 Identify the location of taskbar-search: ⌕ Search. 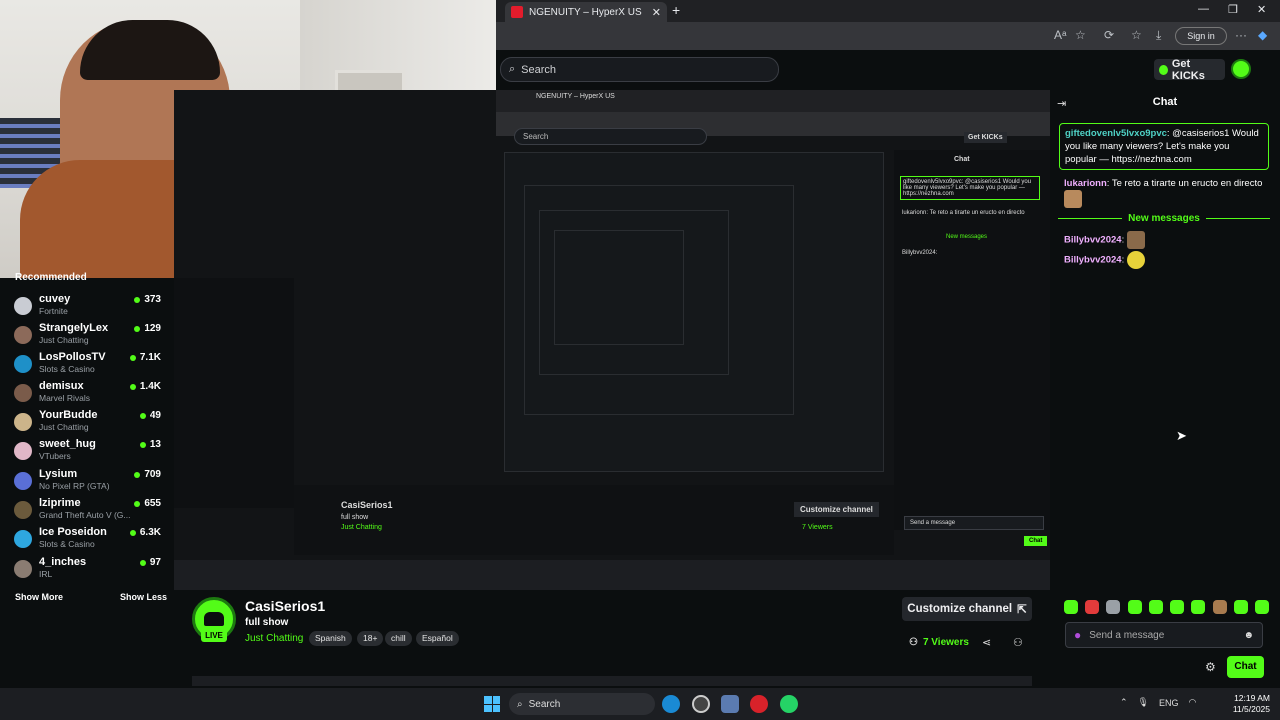
(582, 704).